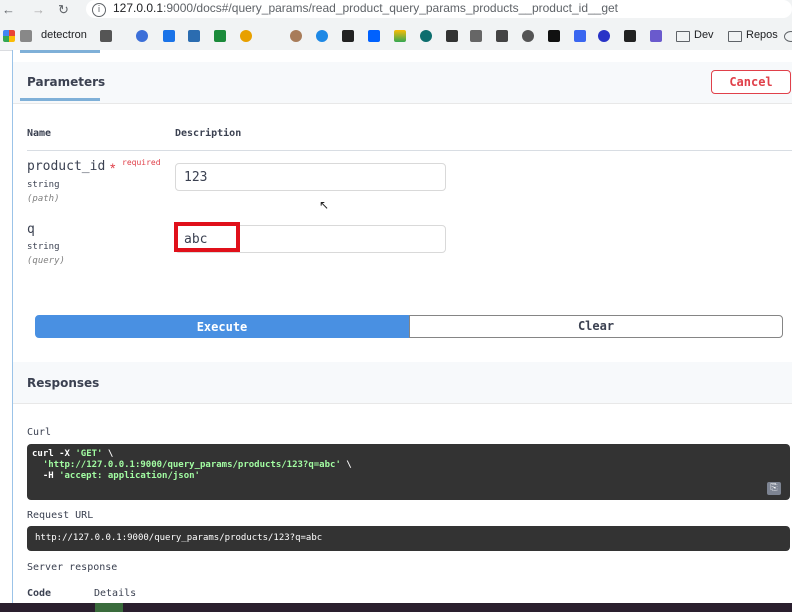  I want to click on tab-parameters: Parameters, so click(66, 82).